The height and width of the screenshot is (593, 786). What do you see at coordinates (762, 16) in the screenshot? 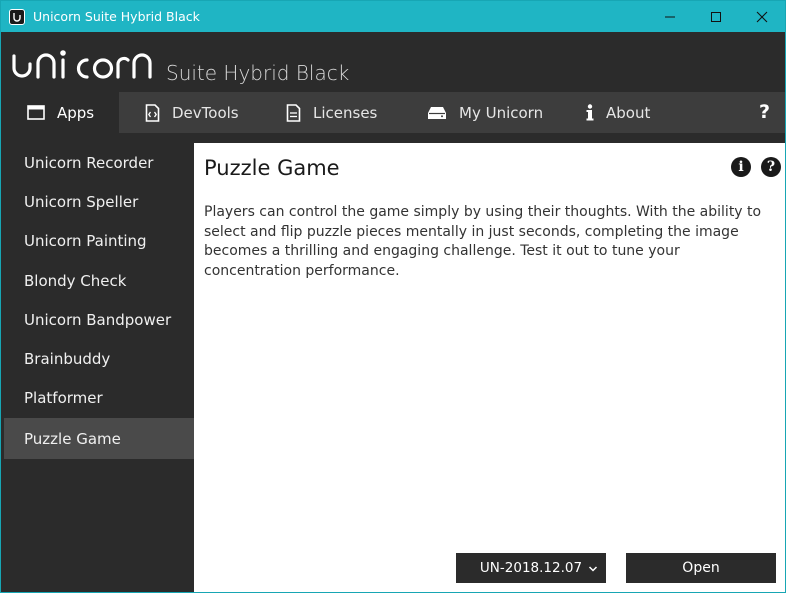
I see `close-icon` at bounding box center [762, 16].